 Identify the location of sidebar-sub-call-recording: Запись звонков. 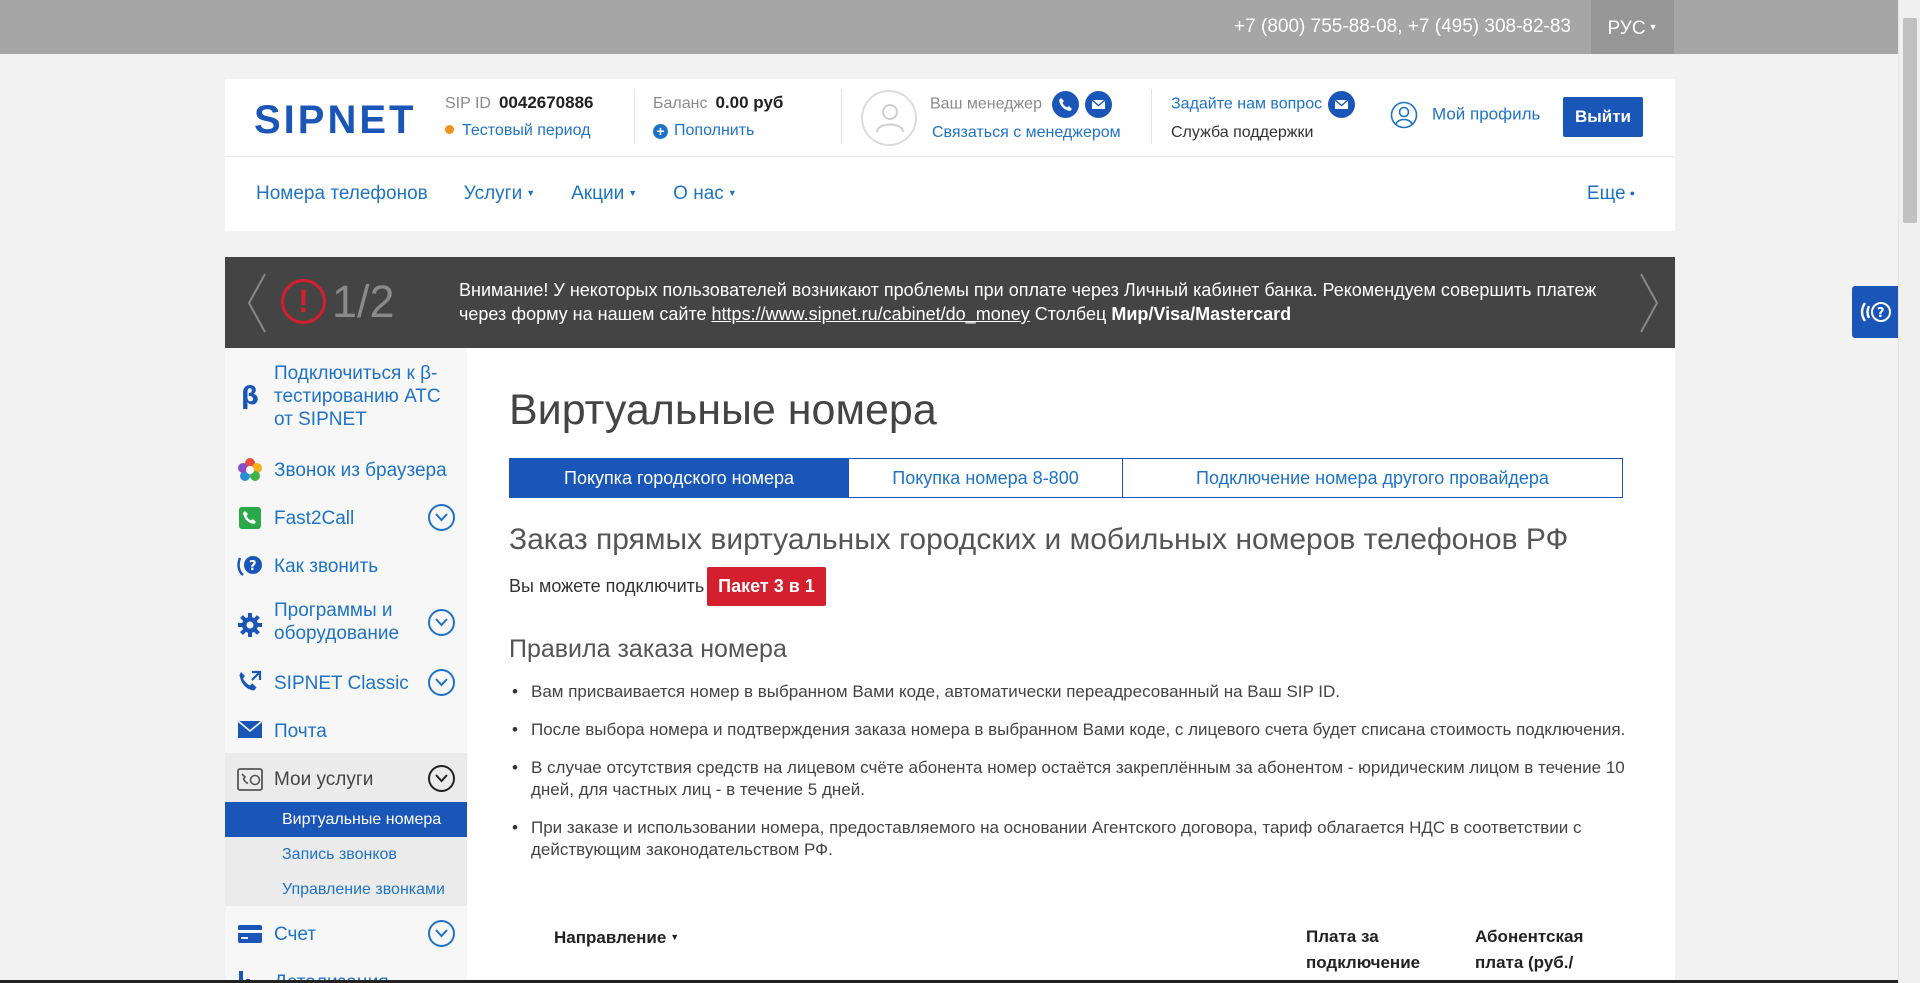
(346, 854).